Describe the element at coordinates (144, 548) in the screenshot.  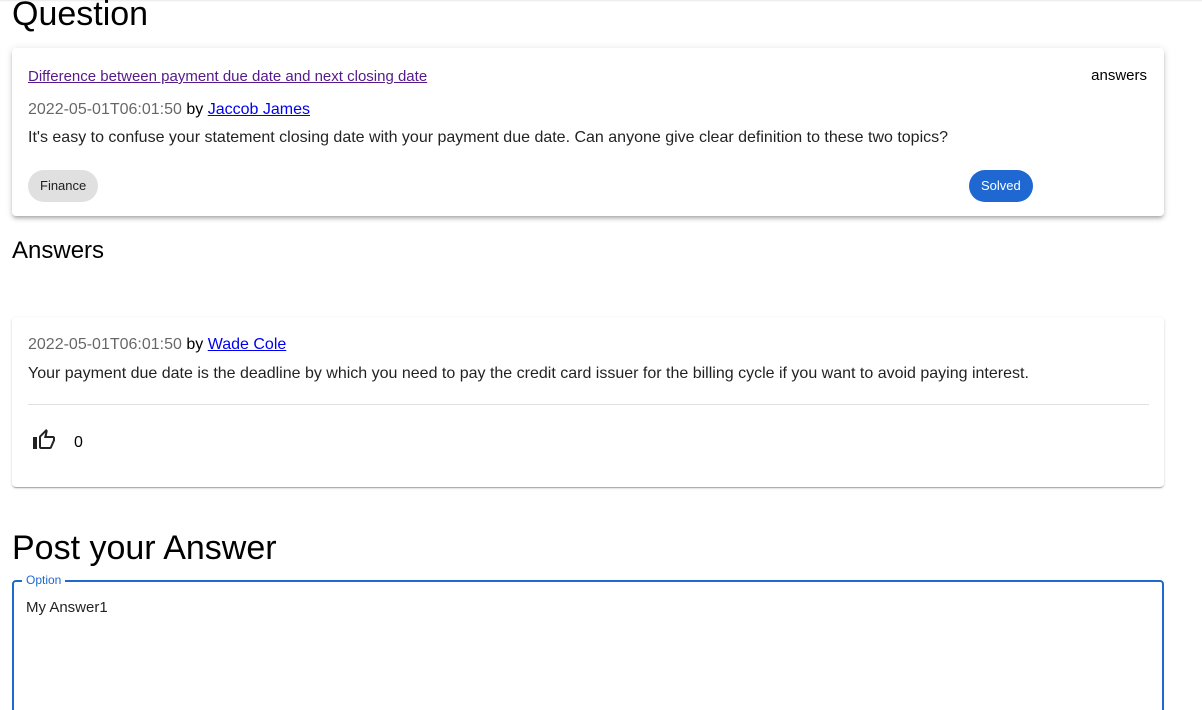
I see `post-answer-heading: Post your Answer` at that location.